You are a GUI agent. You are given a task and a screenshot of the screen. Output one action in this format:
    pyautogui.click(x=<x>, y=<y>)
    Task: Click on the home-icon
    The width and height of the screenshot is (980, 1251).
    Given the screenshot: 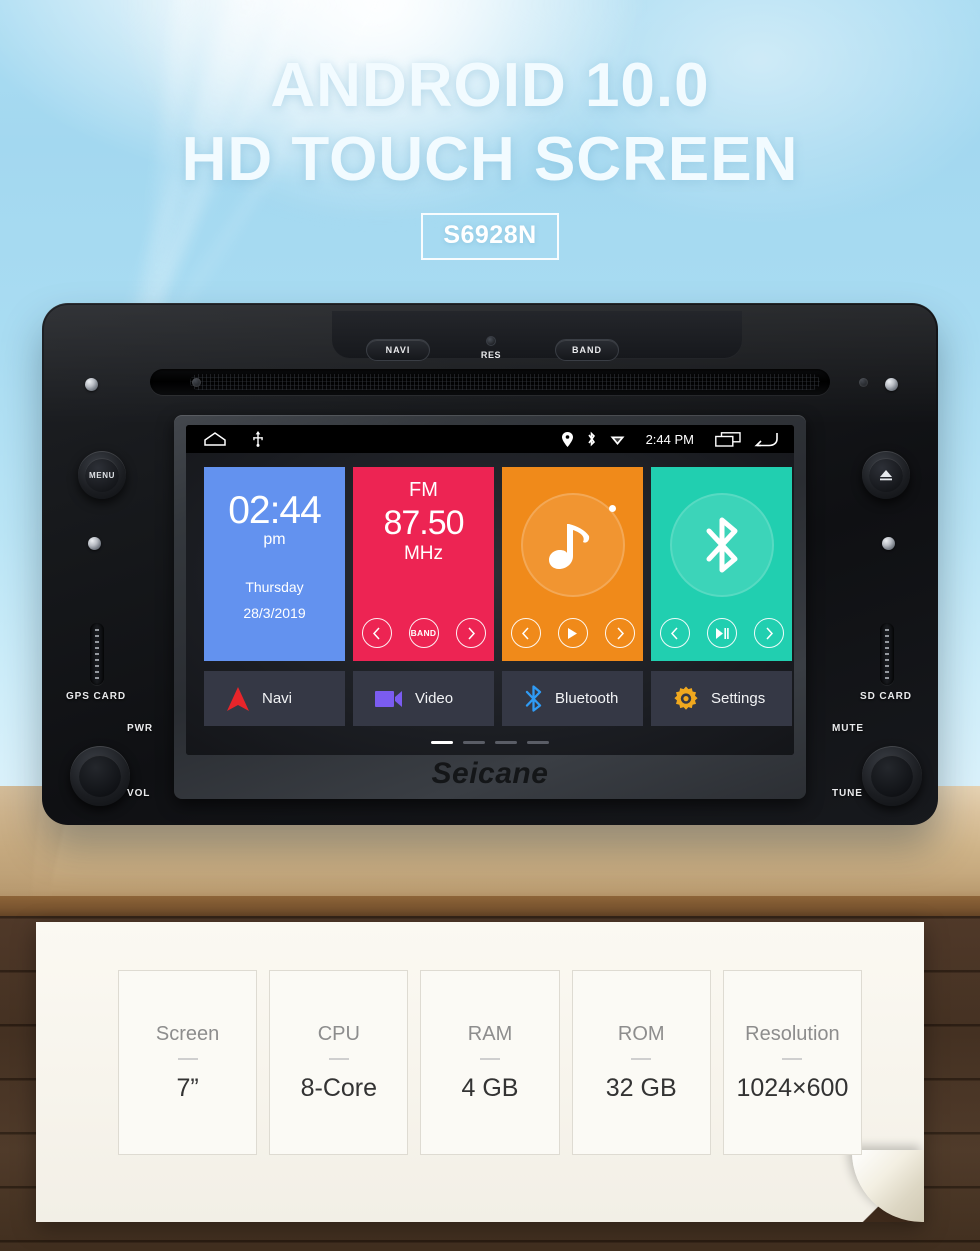 What is the action you would take?
    pyautogui.click(x=215, y=439)
    